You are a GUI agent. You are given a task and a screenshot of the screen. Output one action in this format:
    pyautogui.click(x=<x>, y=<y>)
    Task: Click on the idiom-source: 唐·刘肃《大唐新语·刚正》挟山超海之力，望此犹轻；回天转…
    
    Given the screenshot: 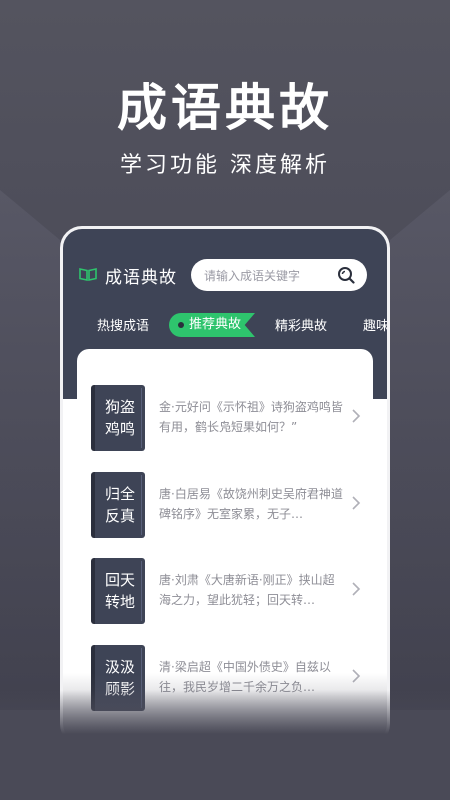 What is the action you would take?
    pyautogui.click(x=247, y=590)
    